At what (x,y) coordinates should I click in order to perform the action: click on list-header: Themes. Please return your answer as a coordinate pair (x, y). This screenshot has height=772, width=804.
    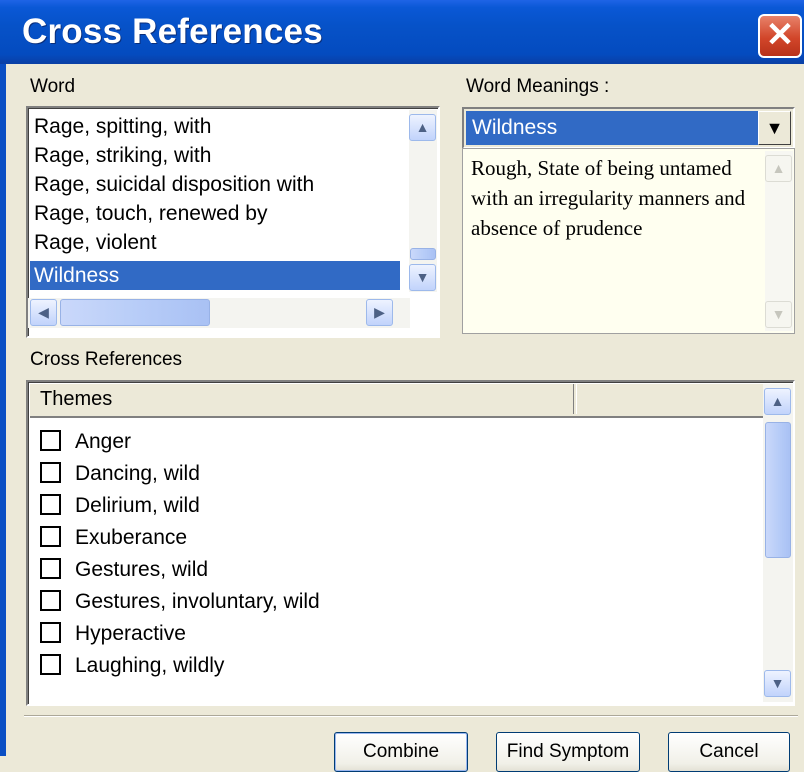
    Looking at the image, I should click on (397, 401).